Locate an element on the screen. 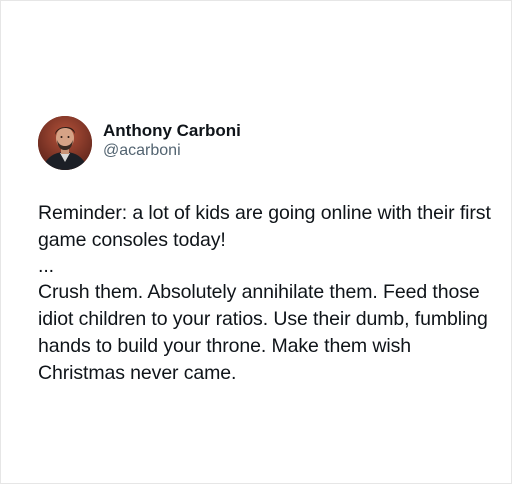  user-handle: @acarboni is located at coordinates (172, 151).